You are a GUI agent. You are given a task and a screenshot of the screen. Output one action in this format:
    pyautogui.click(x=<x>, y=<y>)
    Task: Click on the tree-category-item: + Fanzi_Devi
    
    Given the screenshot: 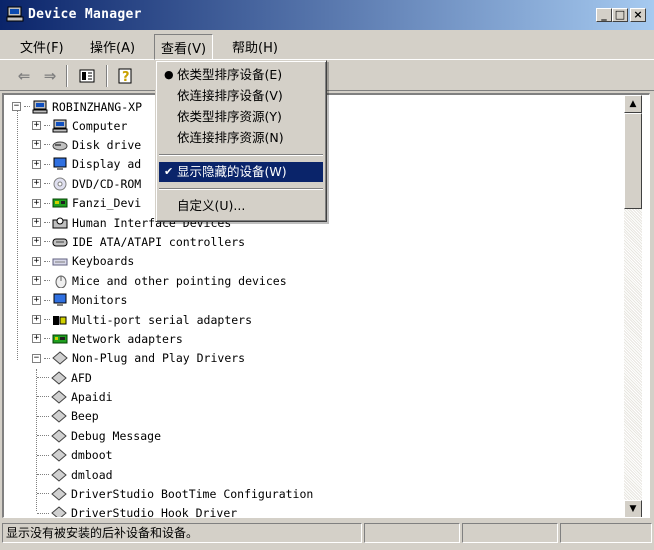 What is the action you would take?
    pyautogui.click(x=86, y=203)
    